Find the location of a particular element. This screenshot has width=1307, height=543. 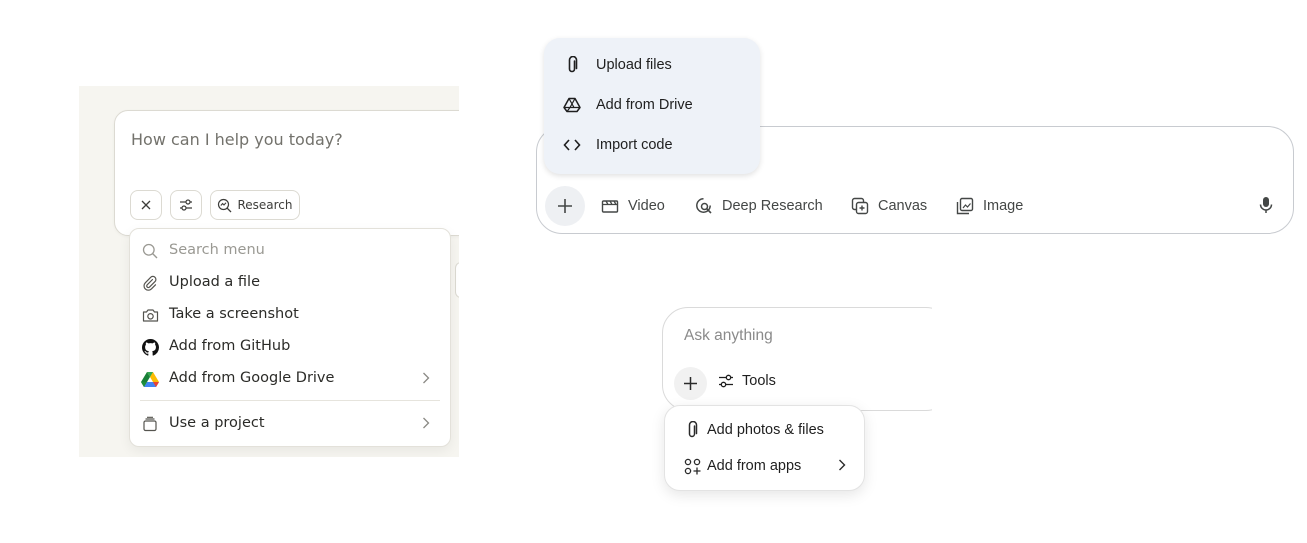

drive-icon is located at coordinates (572, 105).